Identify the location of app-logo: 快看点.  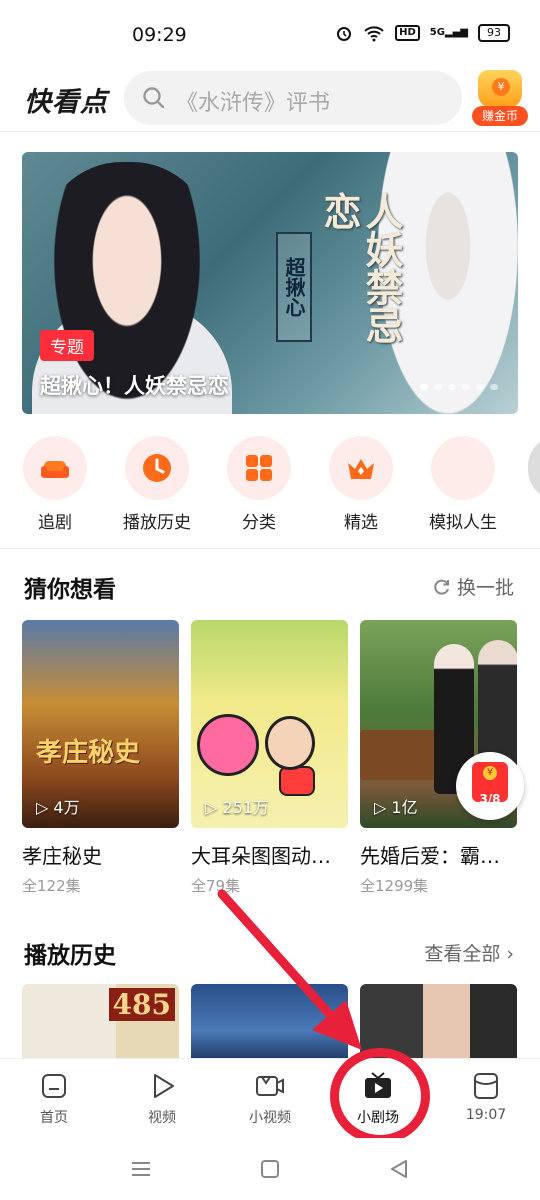
(66, 99).